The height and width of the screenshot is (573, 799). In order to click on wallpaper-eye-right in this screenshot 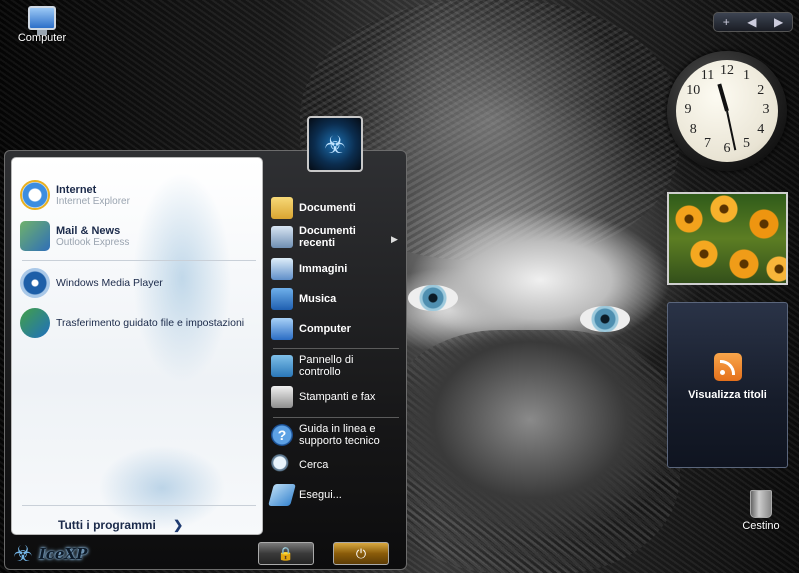, I will do `click(605, 319)`.